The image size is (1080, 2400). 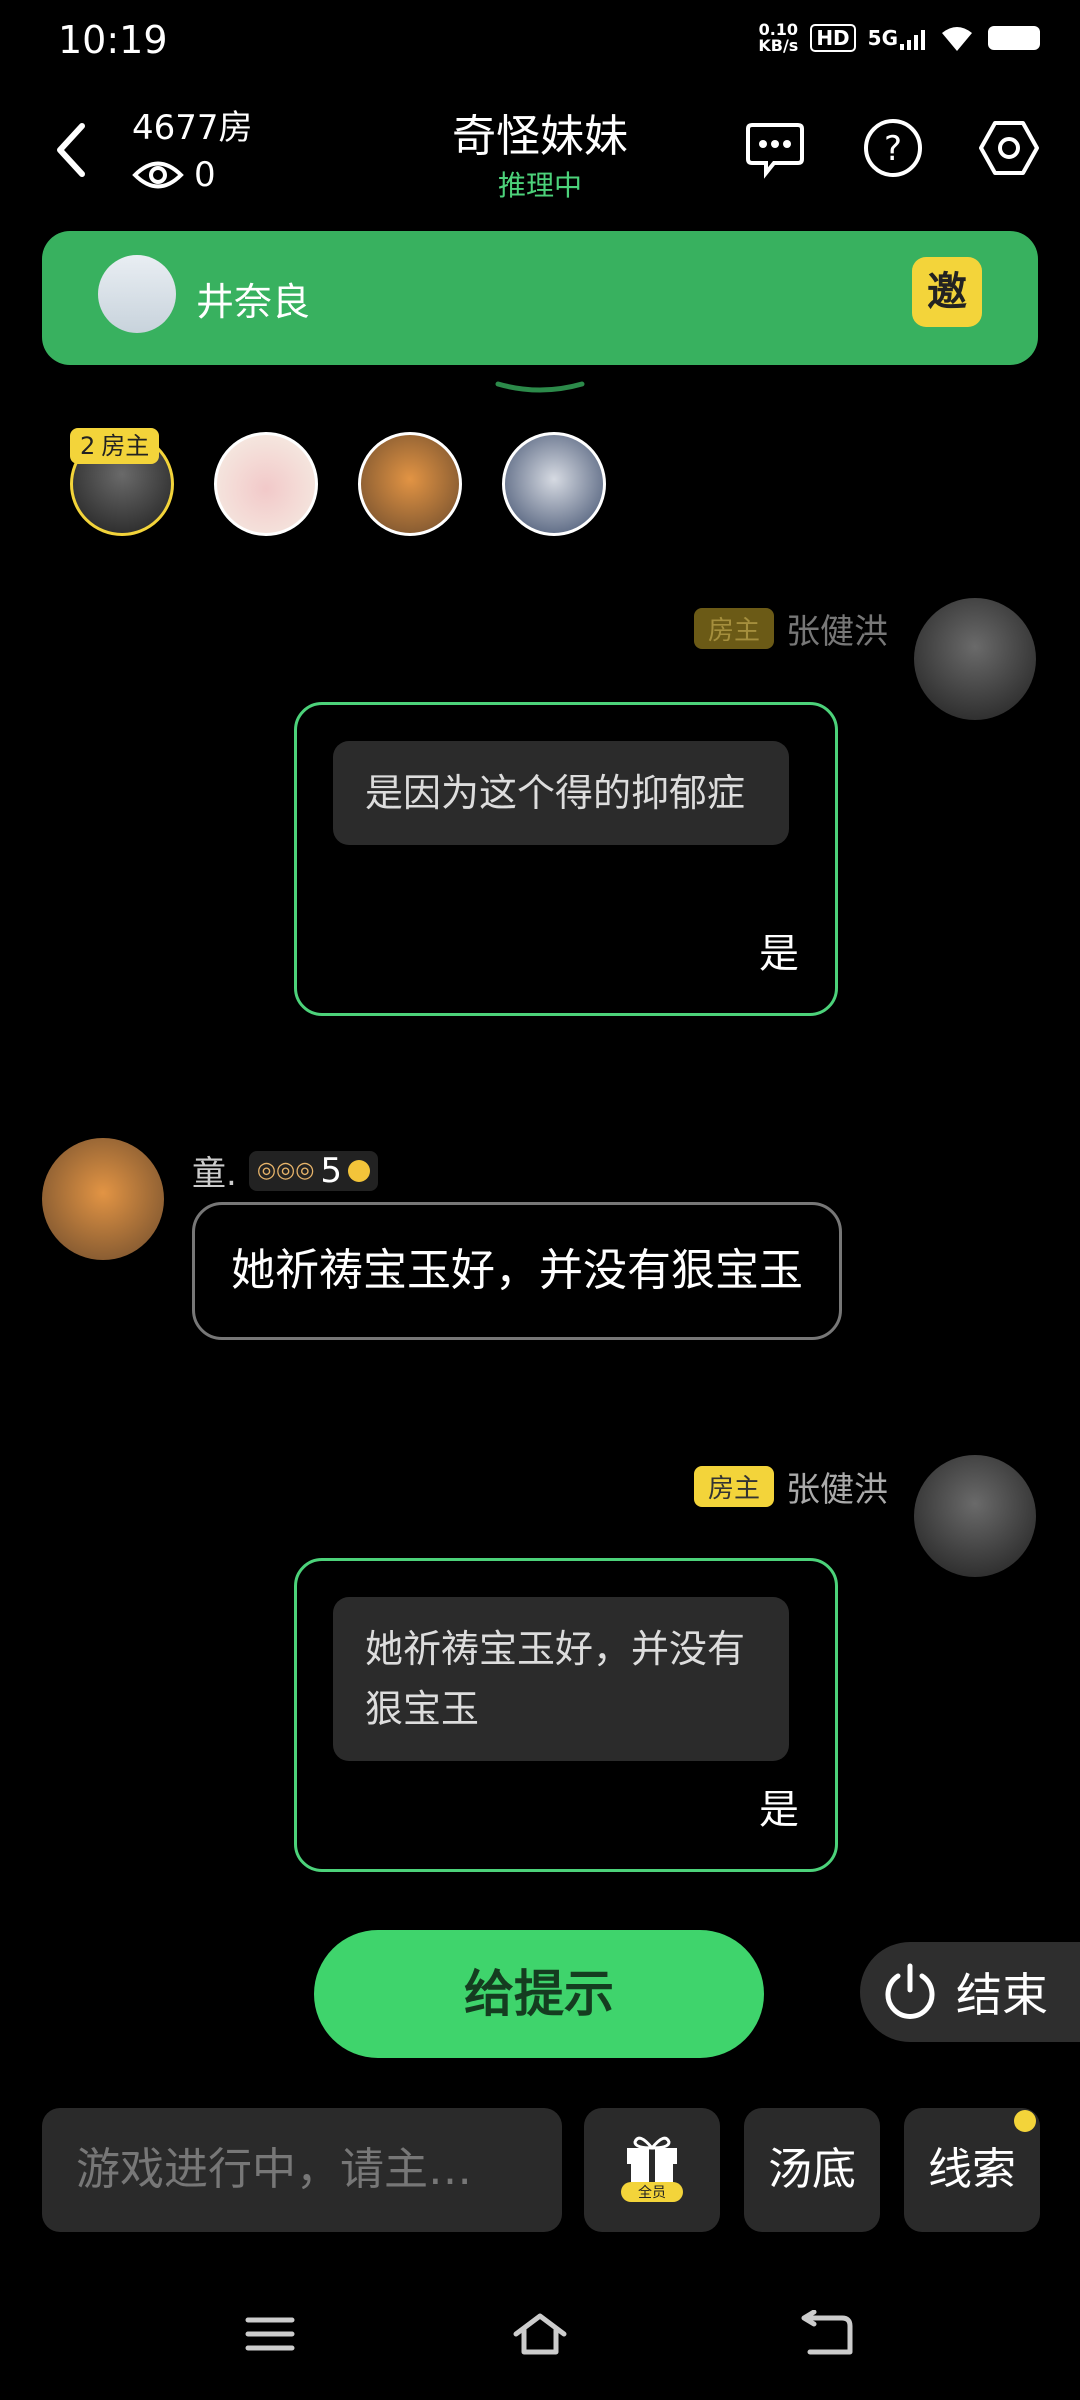 I want to click on level-rings-icon: ◎◎◎, so click(x=285, y=1170).